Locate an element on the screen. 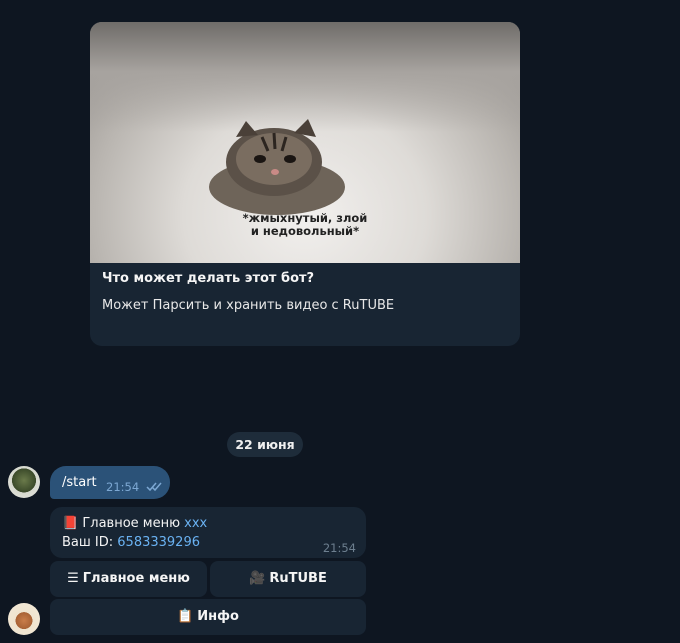  rutube-button: 🎥 RuTUBE is located at coordinates (288, 579).